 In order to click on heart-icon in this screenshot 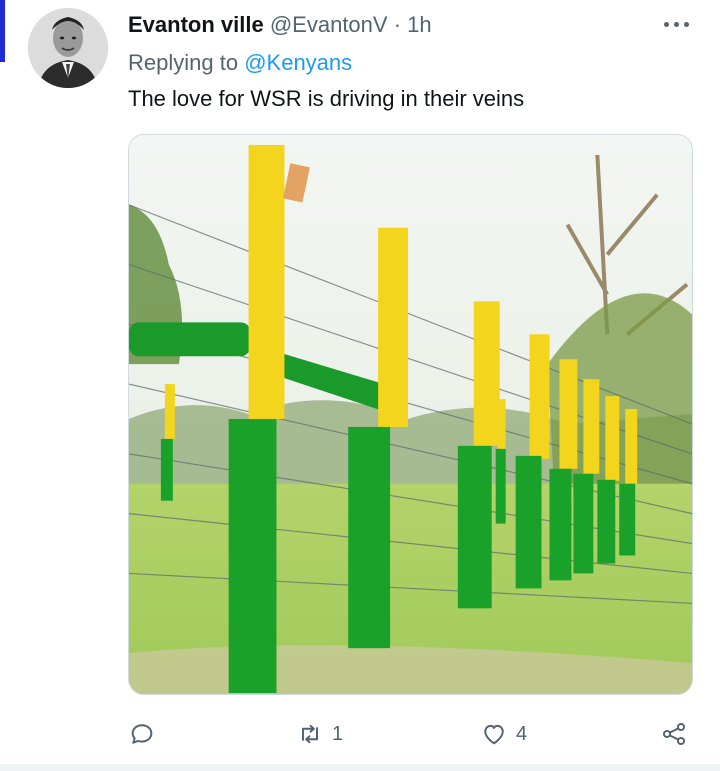, I will do `click(494, 734)`.